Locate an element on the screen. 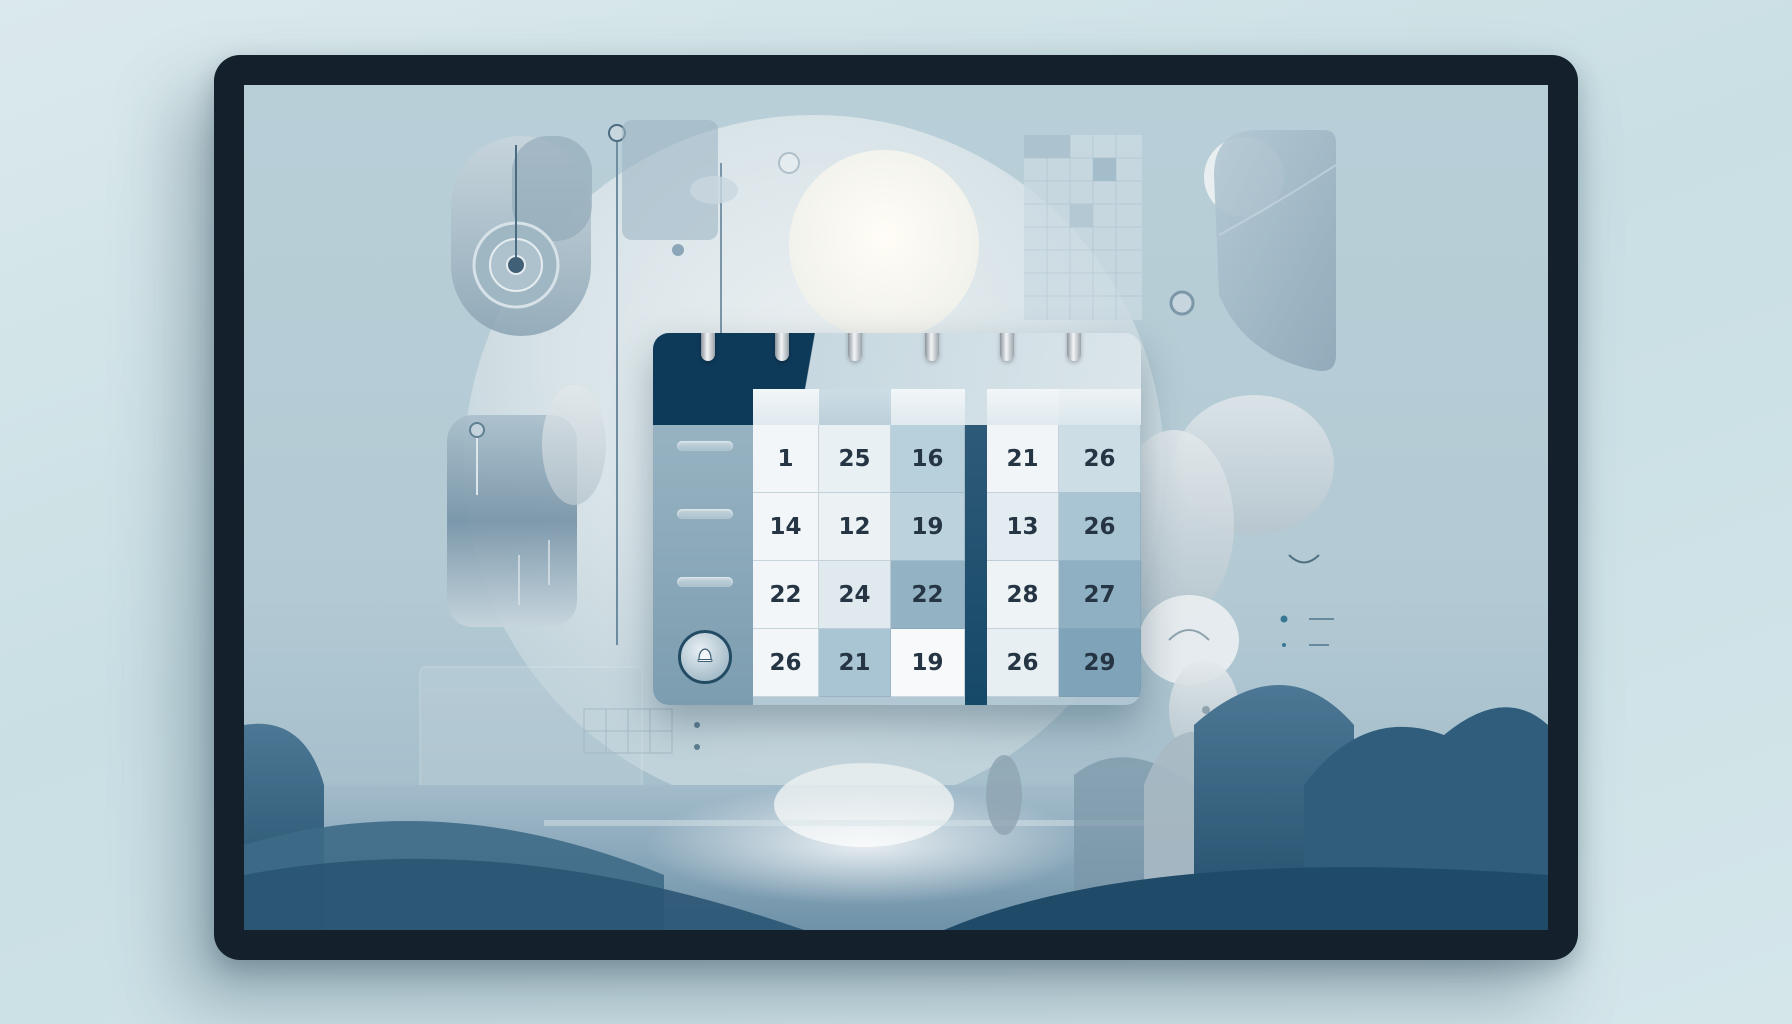 This screenshot has width=1792, height=1024. day-cell: 1 is located at coordinates (786, 459).